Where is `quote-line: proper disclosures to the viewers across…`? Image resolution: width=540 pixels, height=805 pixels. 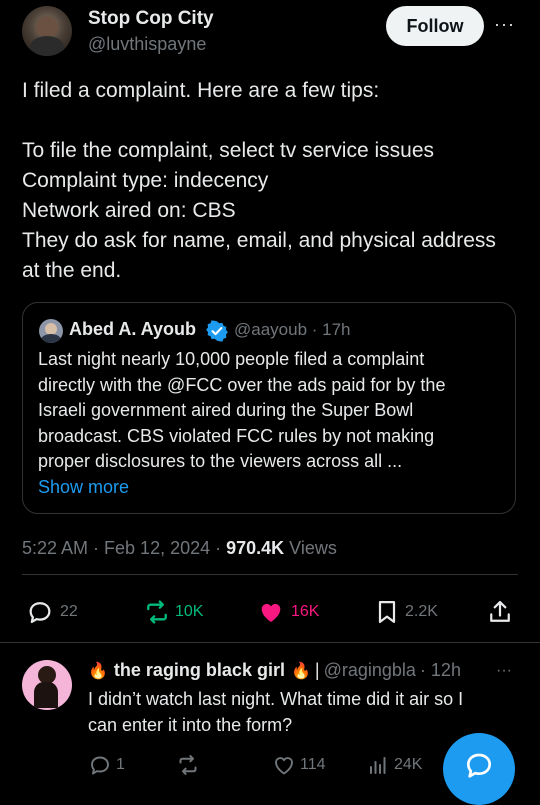 quote-line: proper disclosures to the viewers across… is located at coordinates (220, 461).